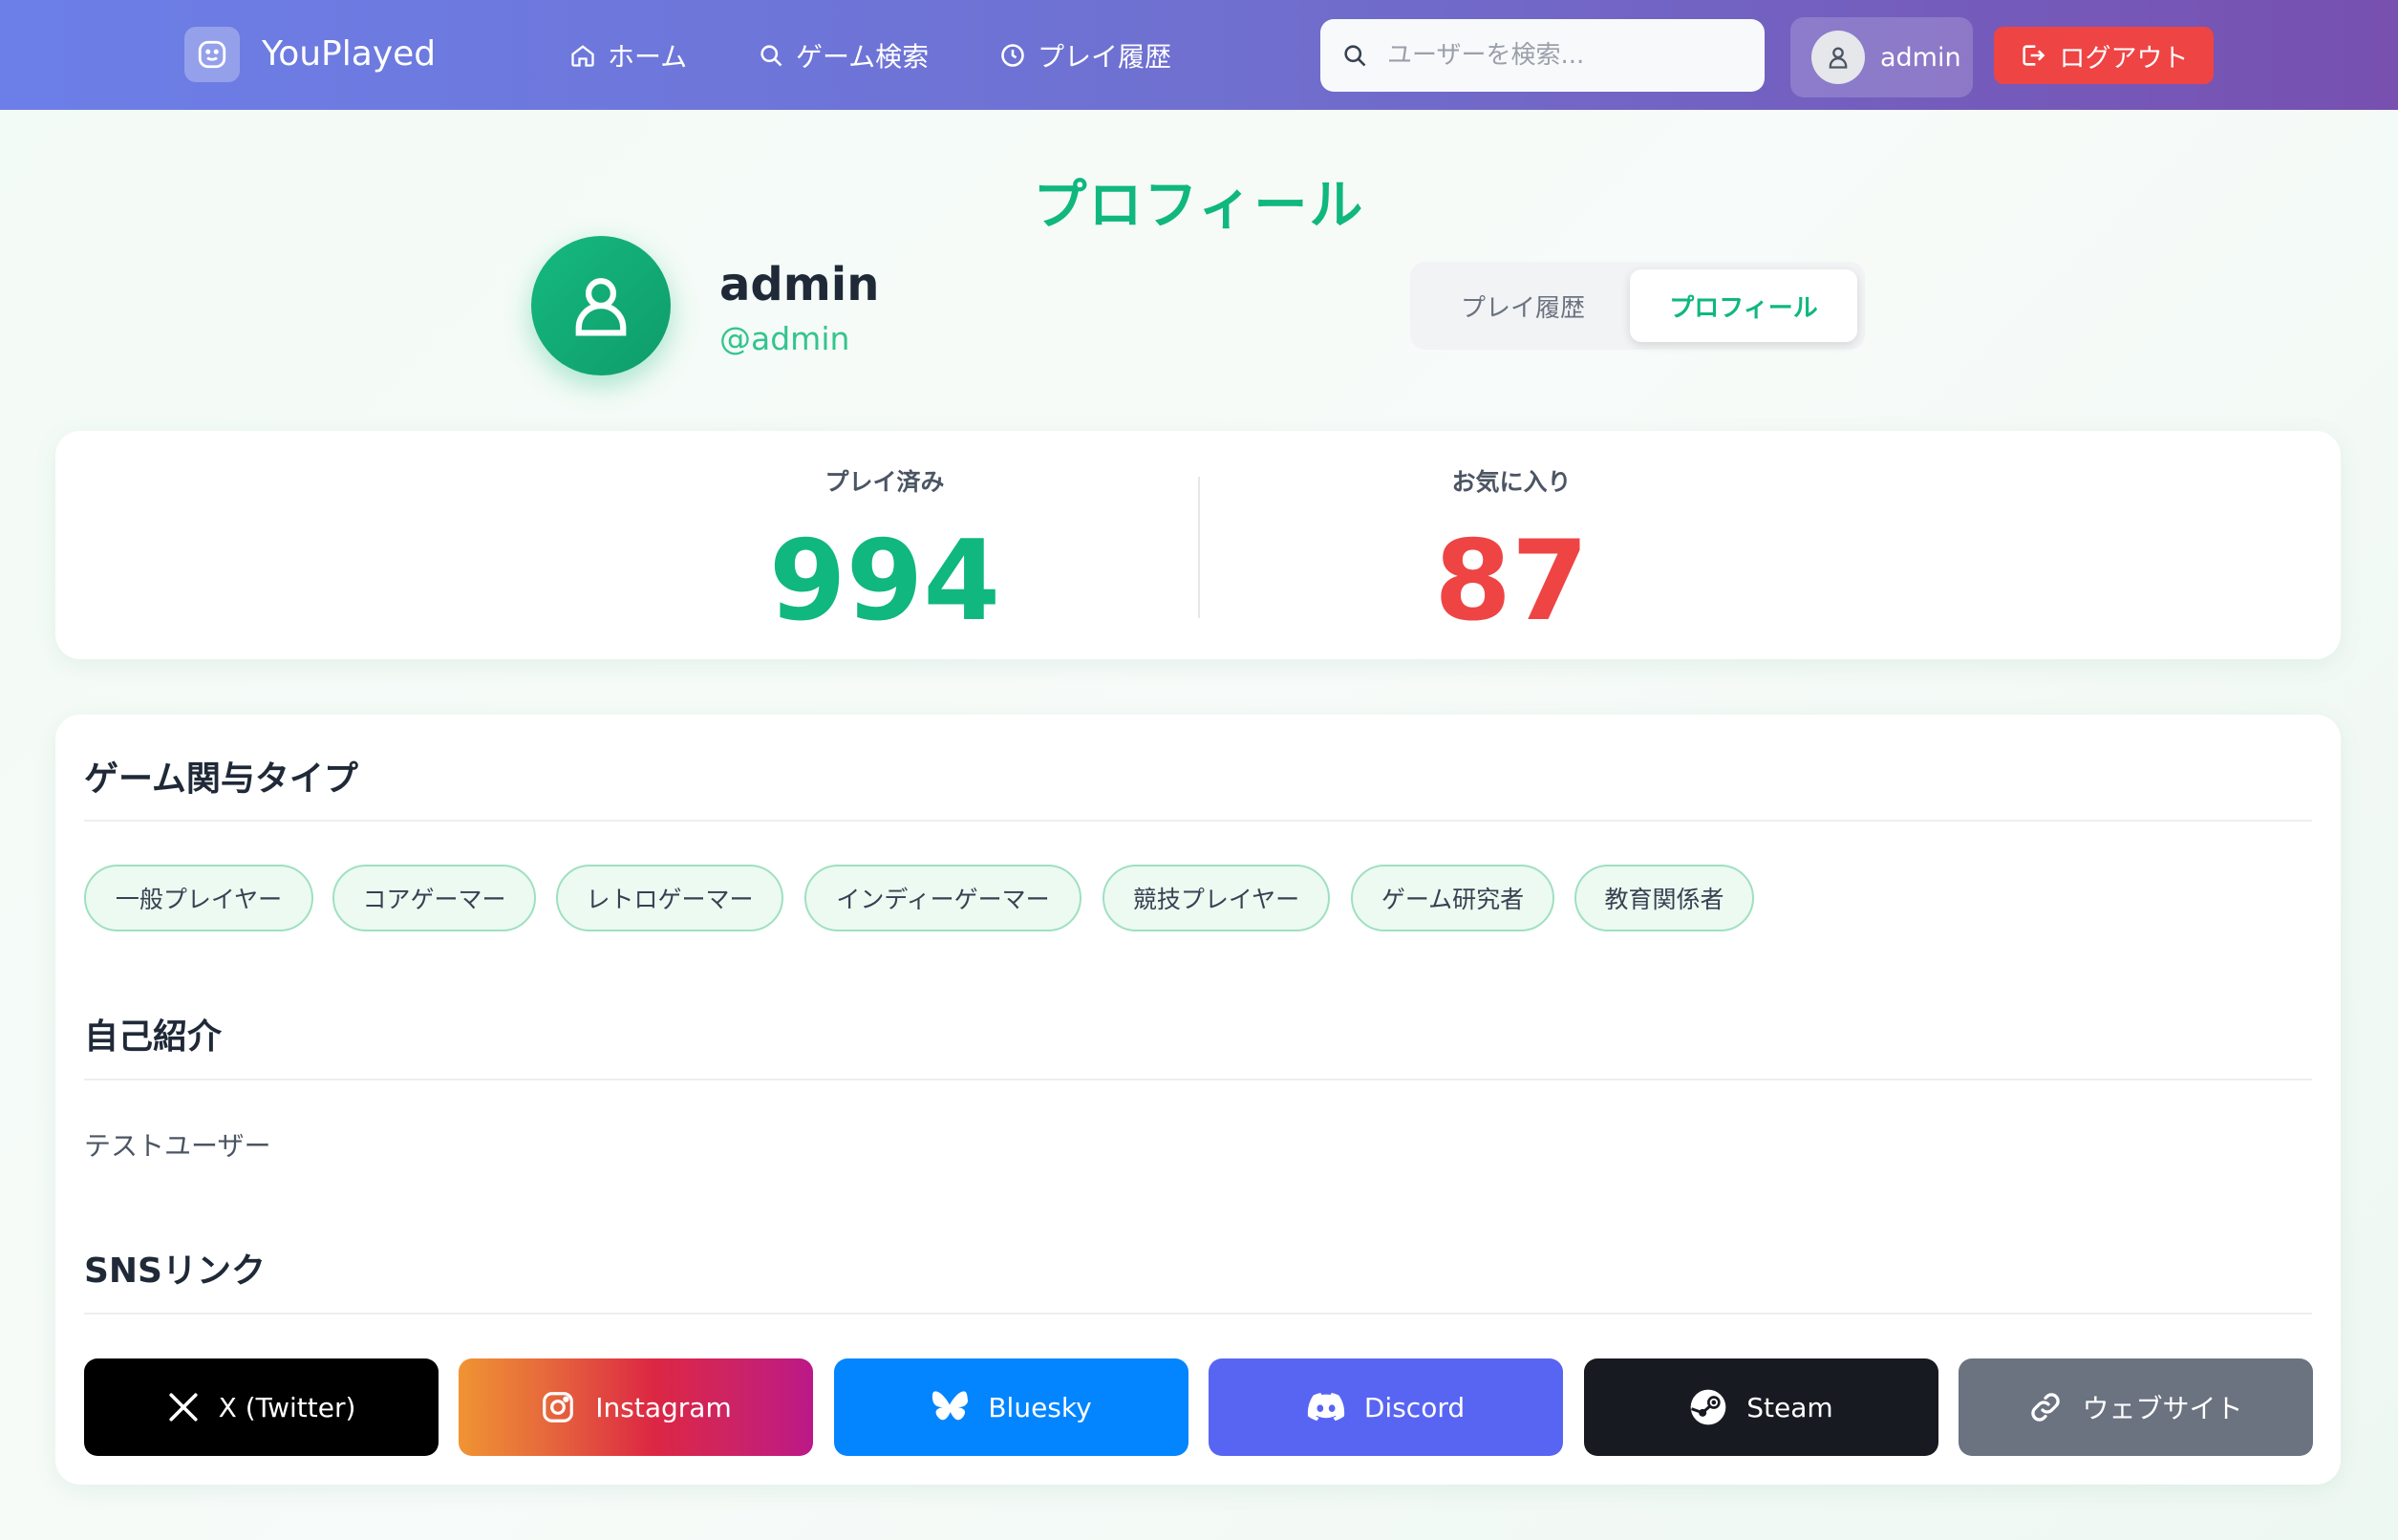 The height and width of the screenshot is (1540, 2398). I want to click on sns-link-website: ウェブサイト, so click(2136, 1407).